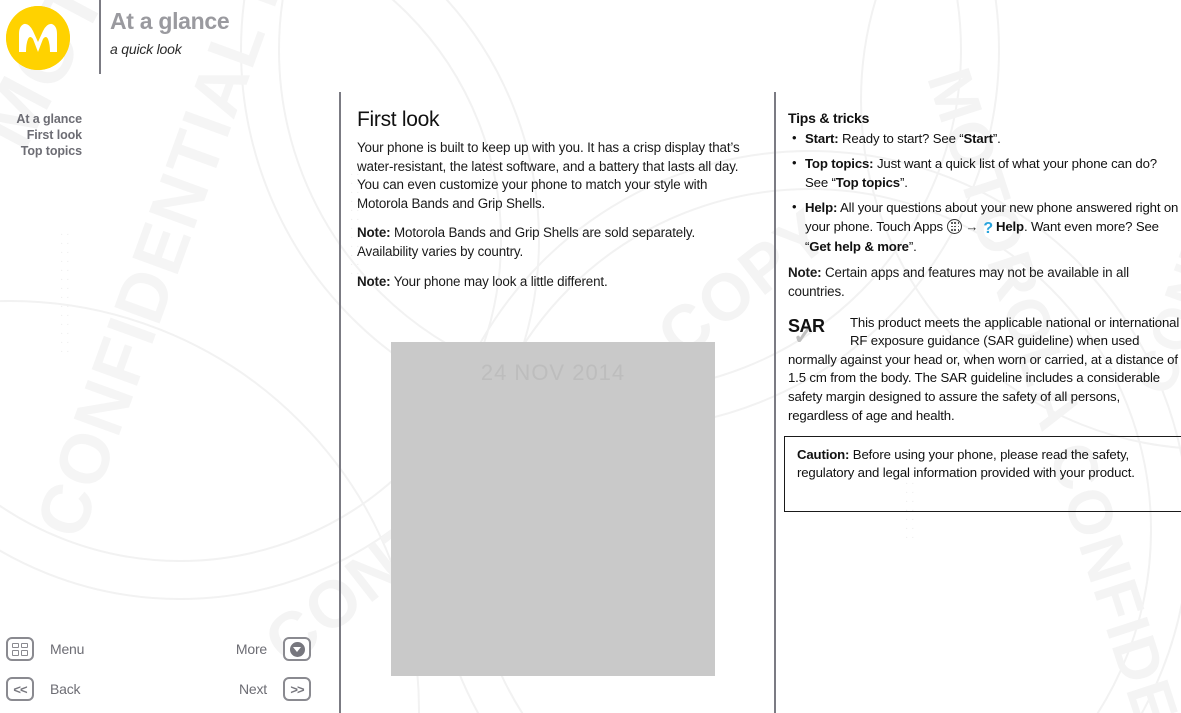 The image size is (1181, 713). I want to click on caution-label: Caution:, so click(823, 454).